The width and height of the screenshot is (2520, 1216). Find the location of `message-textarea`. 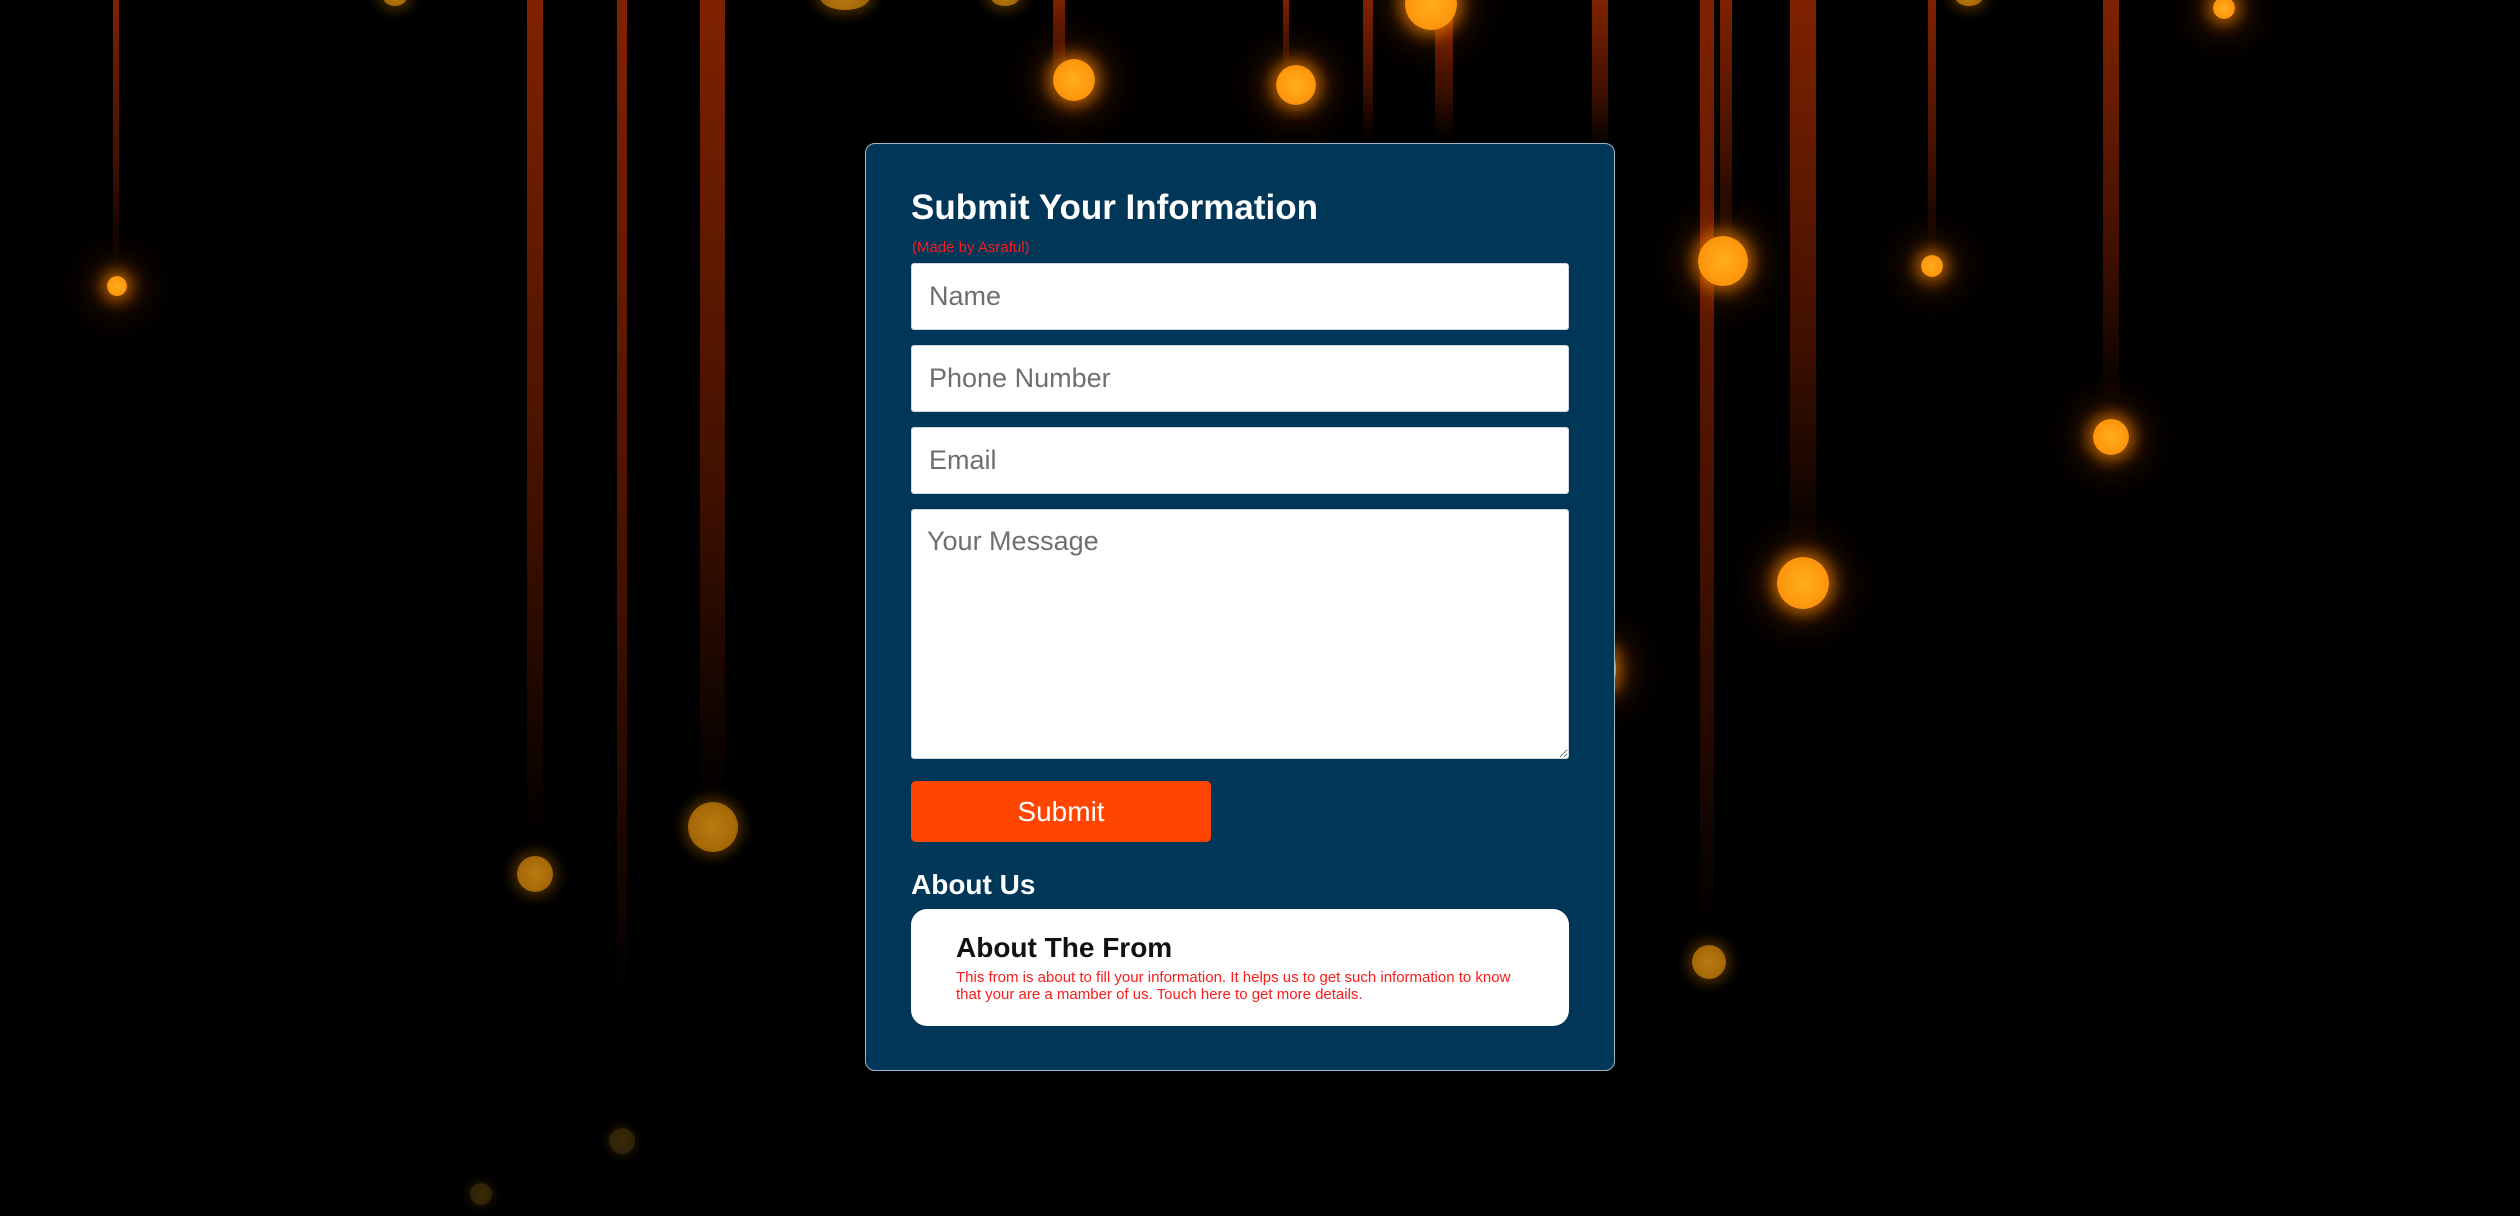

message-textarea is located at coordinates (1240, 634).